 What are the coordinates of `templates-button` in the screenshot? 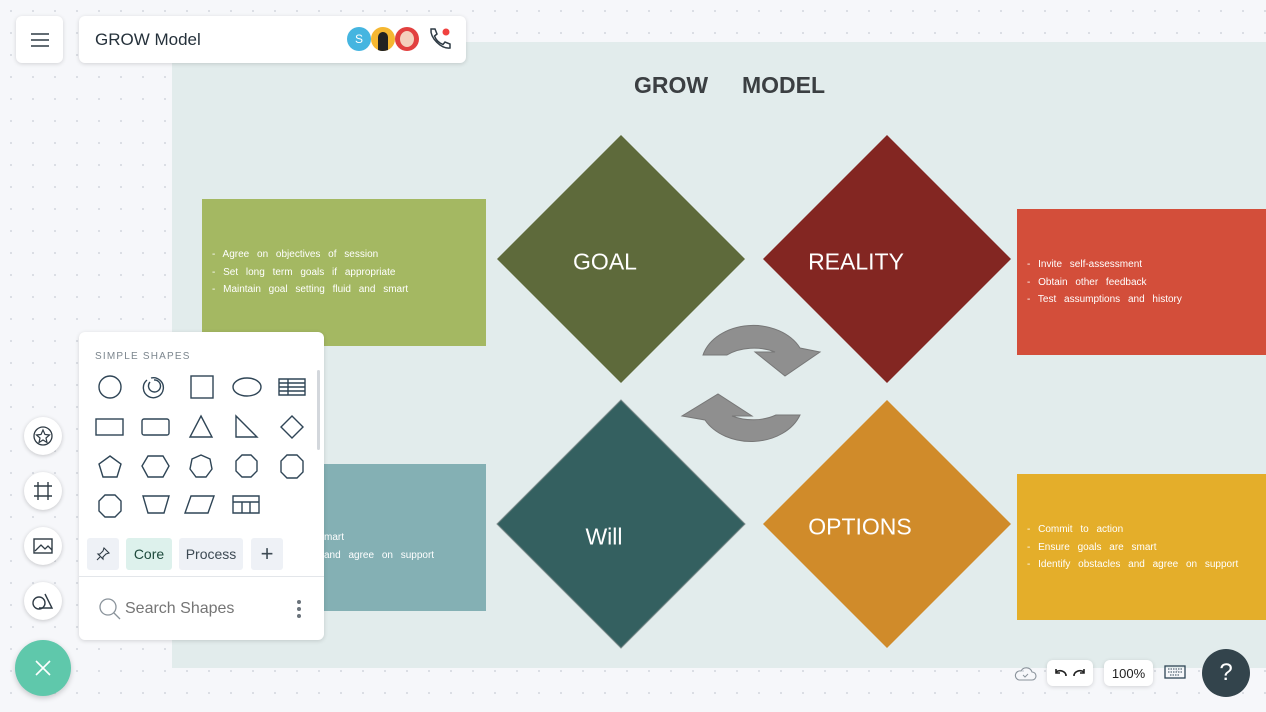 It's located at (43, 436).